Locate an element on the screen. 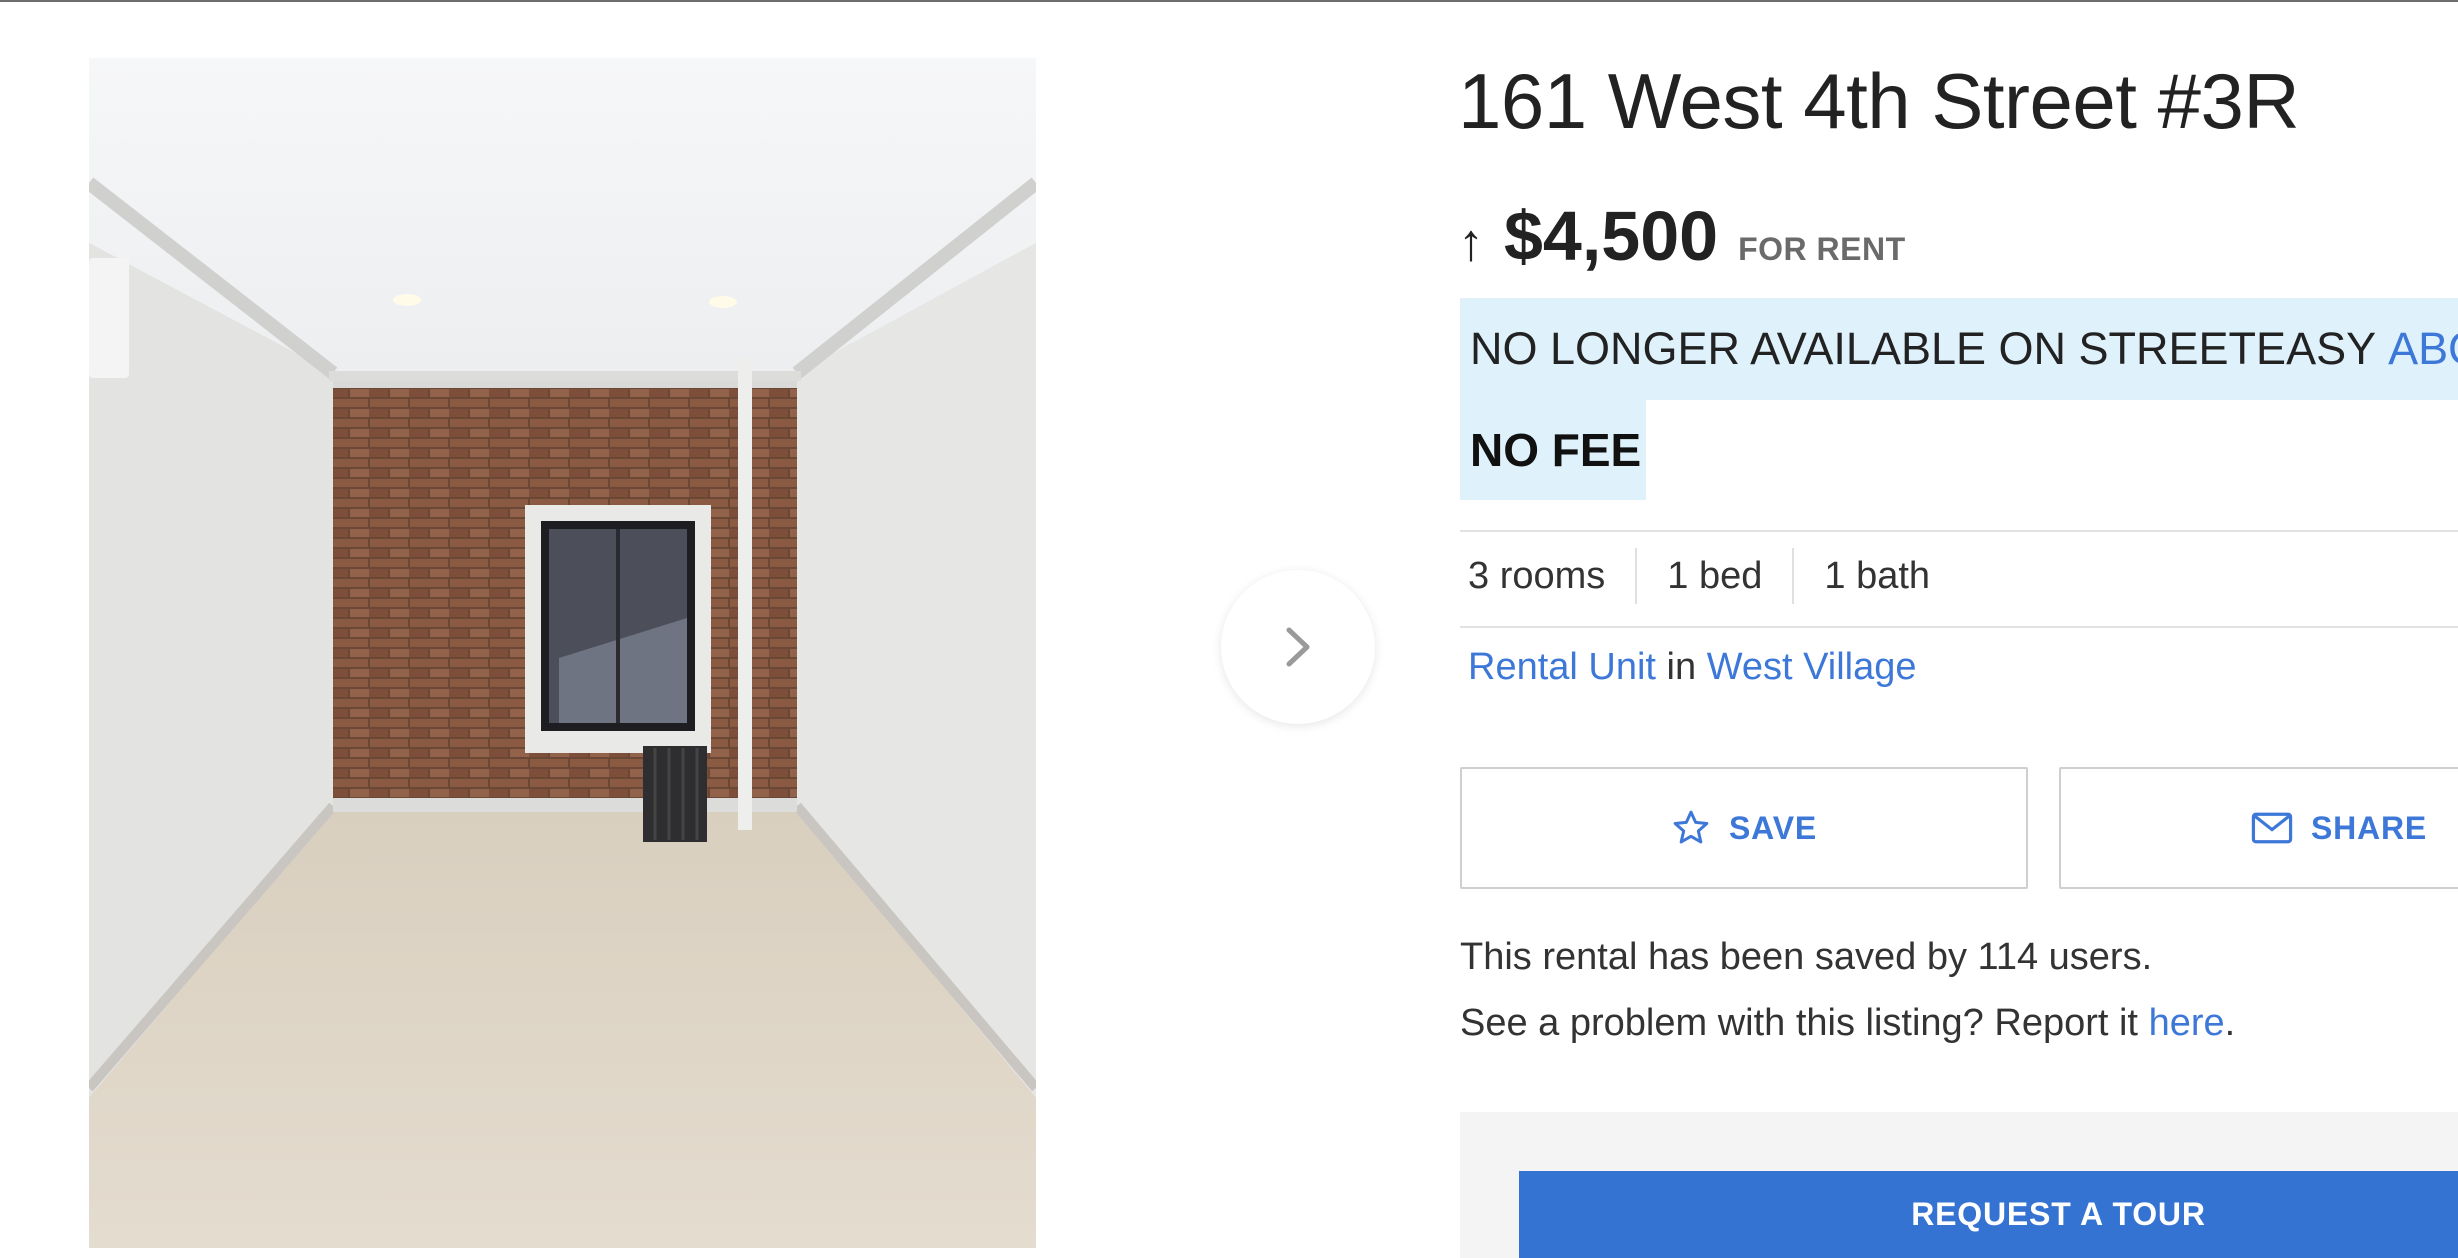  chevron-right-icon is located at coordinates (1298, 647).